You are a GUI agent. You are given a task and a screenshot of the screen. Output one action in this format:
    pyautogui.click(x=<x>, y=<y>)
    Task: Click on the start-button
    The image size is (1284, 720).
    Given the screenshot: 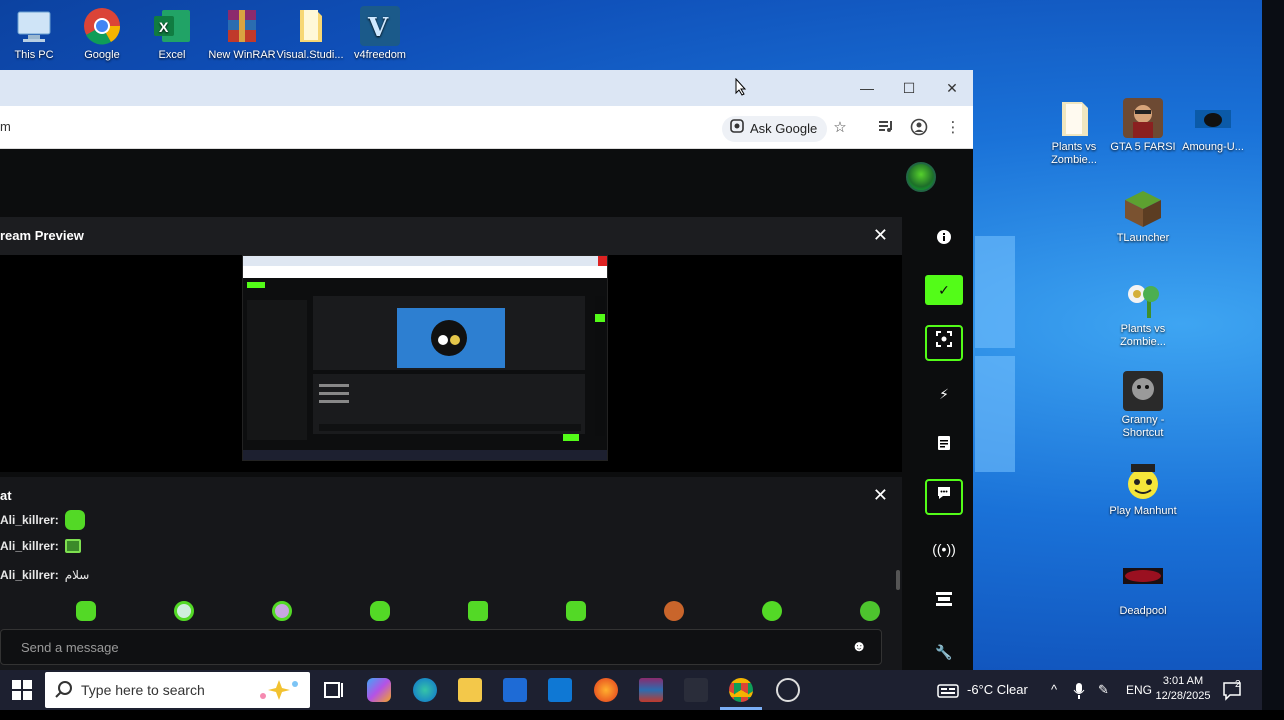 What is the action you would take?
    pyautogui.click(x=22, y=690)
    